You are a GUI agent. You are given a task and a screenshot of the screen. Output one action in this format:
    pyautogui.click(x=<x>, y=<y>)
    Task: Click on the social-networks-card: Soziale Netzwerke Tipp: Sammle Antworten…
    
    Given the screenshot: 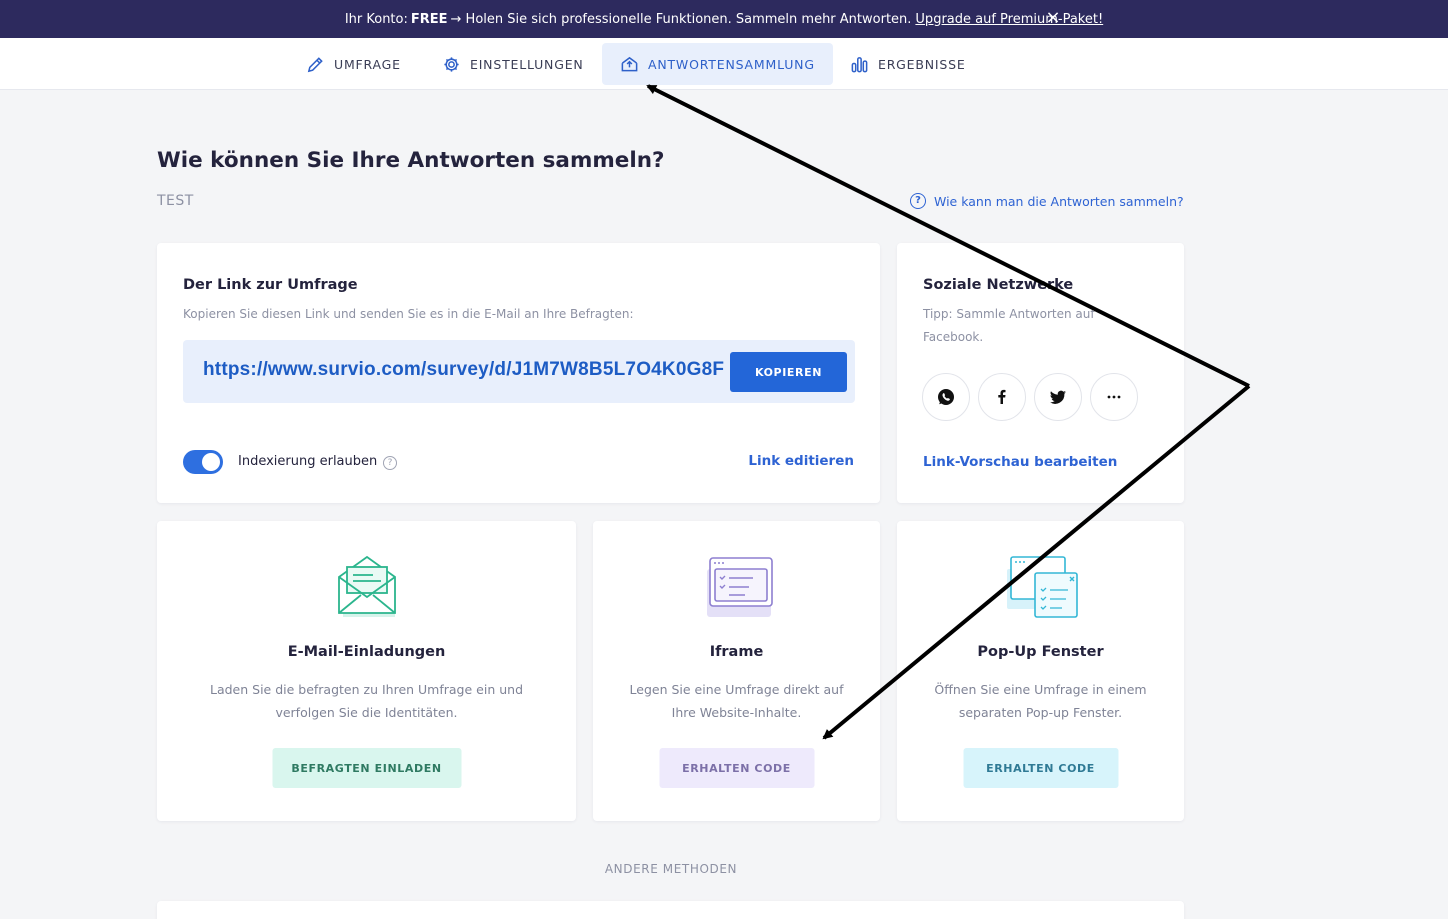 What is the action you would take?
    pyautogui.click(x=1040, y=373)
    